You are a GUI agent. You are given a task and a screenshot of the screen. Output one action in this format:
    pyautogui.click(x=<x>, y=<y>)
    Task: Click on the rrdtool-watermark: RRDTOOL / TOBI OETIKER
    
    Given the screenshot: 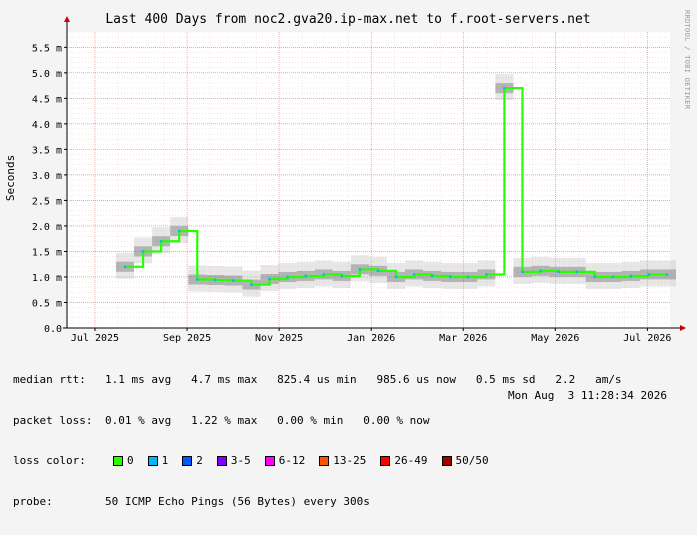 What is the action you would take?
    pyautogui.click(x=687, y=60)
    